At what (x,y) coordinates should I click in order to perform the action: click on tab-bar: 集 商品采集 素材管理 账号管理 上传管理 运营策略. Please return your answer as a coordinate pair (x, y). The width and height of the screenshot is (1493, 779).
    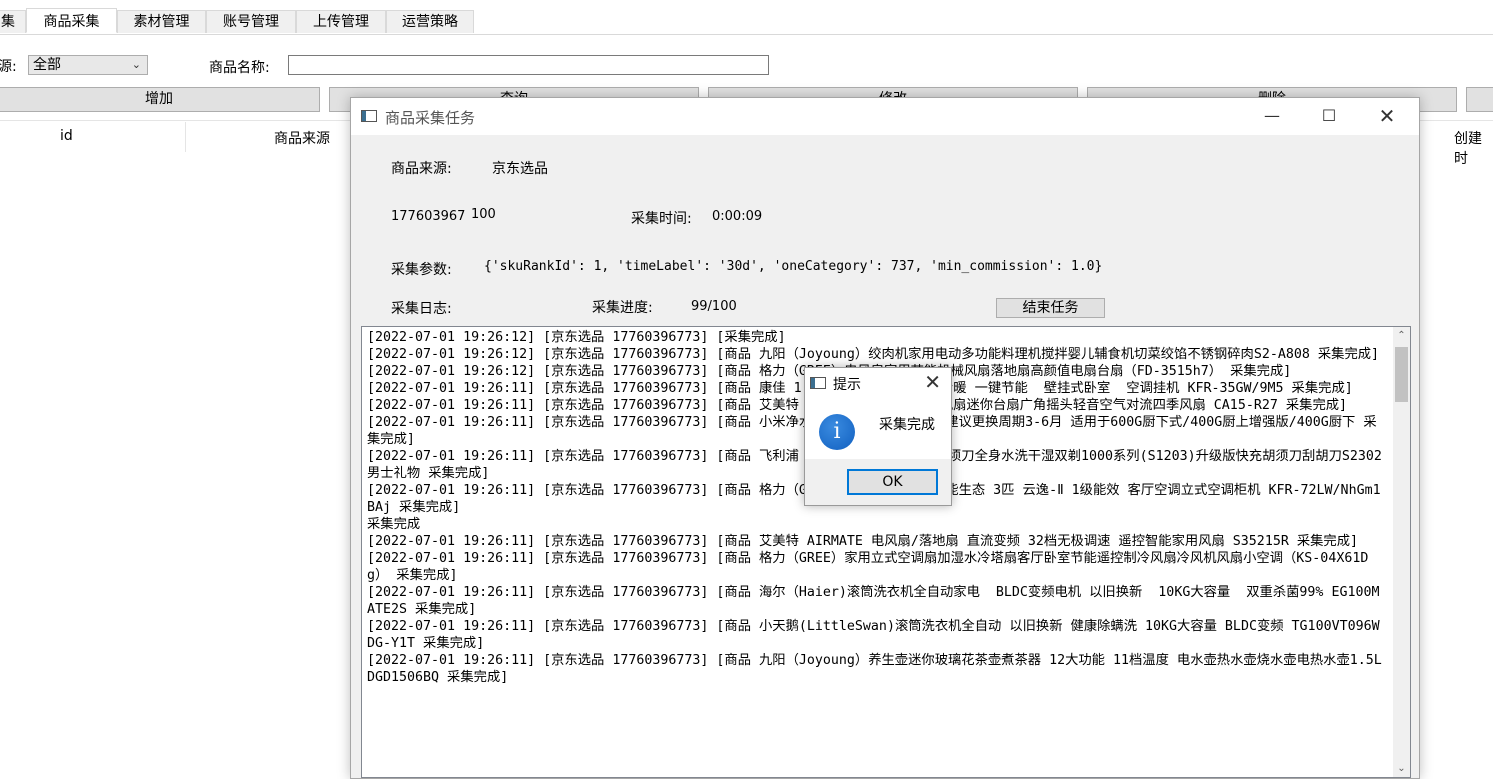
    Looking at the image, I should click on (746, 21).